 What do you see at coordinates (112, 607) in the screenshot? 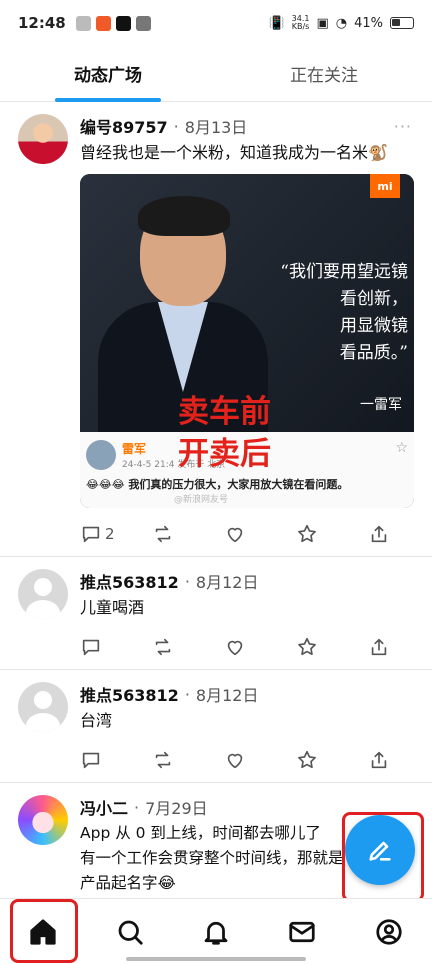
I see `post-text: 儿童喝酒` at bounding box center [112, 607].